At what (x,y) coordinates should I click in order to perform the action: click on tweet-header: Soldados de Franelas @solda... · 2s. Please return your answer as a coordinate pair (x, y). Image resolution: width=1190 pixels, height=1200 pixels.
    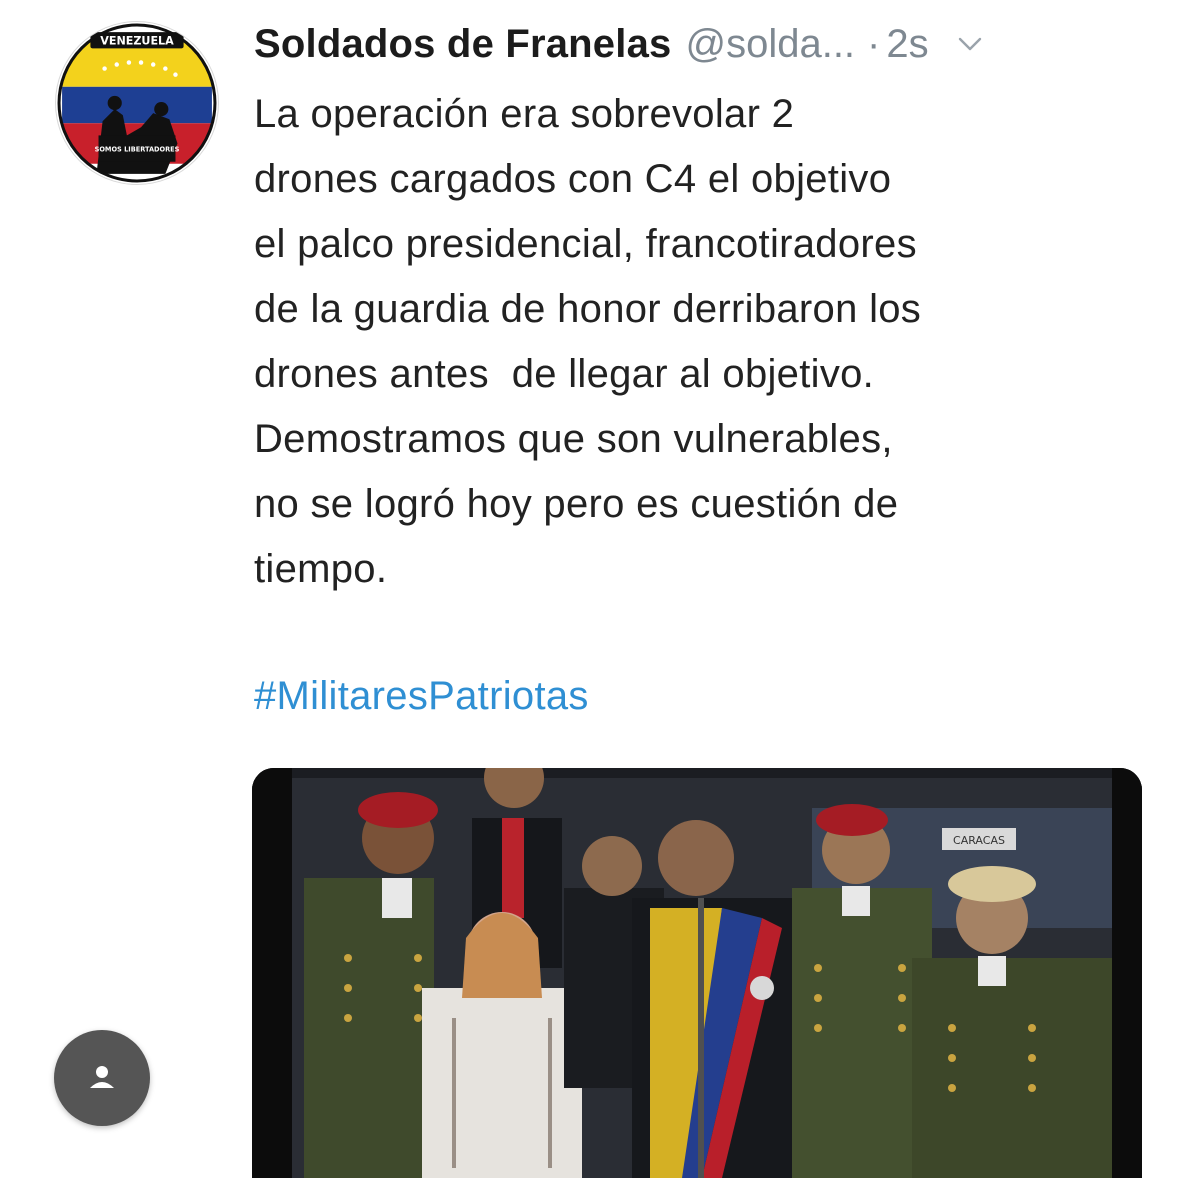
    Looking at the image, I should click on (704, 44).